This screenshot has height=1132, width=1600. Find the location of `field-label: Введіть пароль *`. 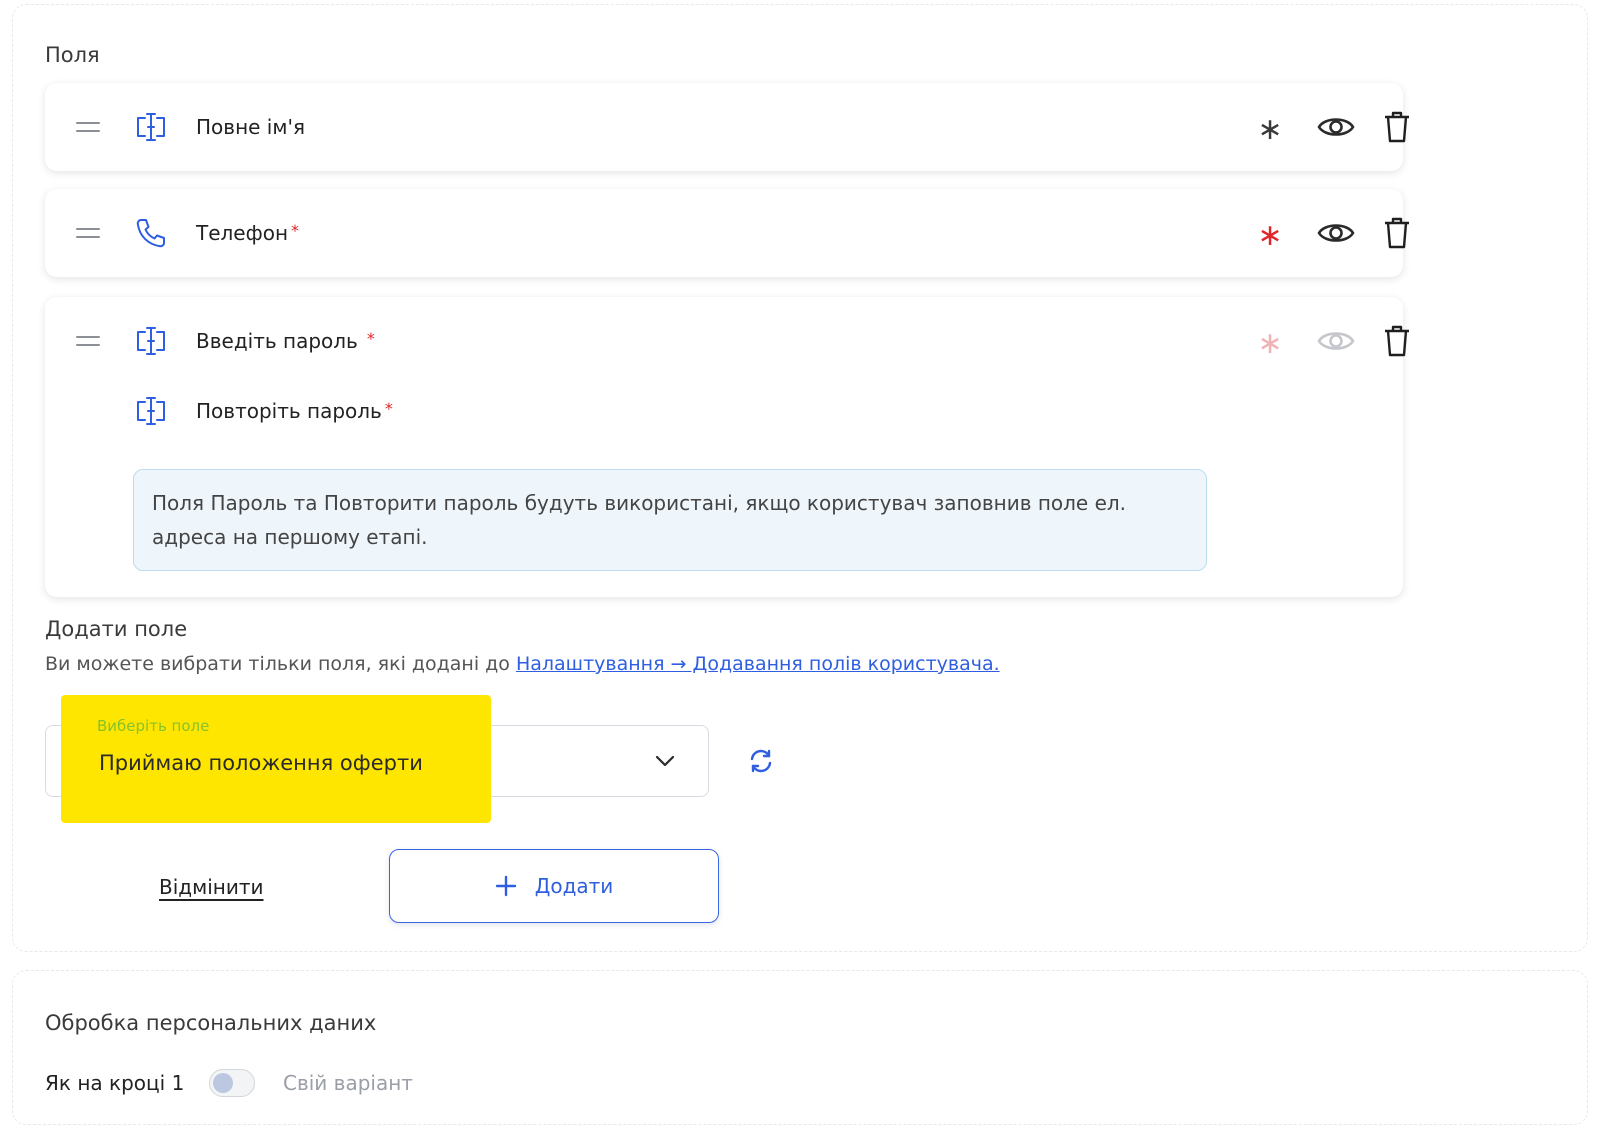

field-label: Введіть пароль * is located at coordinates (285, 341).